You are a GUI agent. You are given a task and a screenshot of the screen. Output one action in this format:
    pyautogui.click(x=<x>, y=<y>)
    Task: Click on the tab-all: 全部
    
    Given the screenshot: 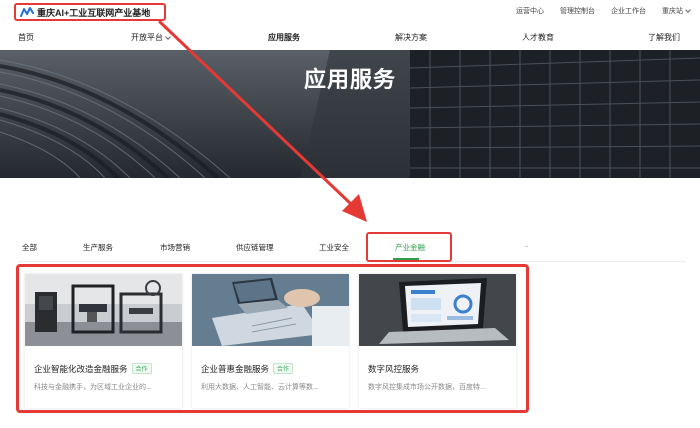 What is the action you would take?
    pyautogui.click(x=29, y=247)
    